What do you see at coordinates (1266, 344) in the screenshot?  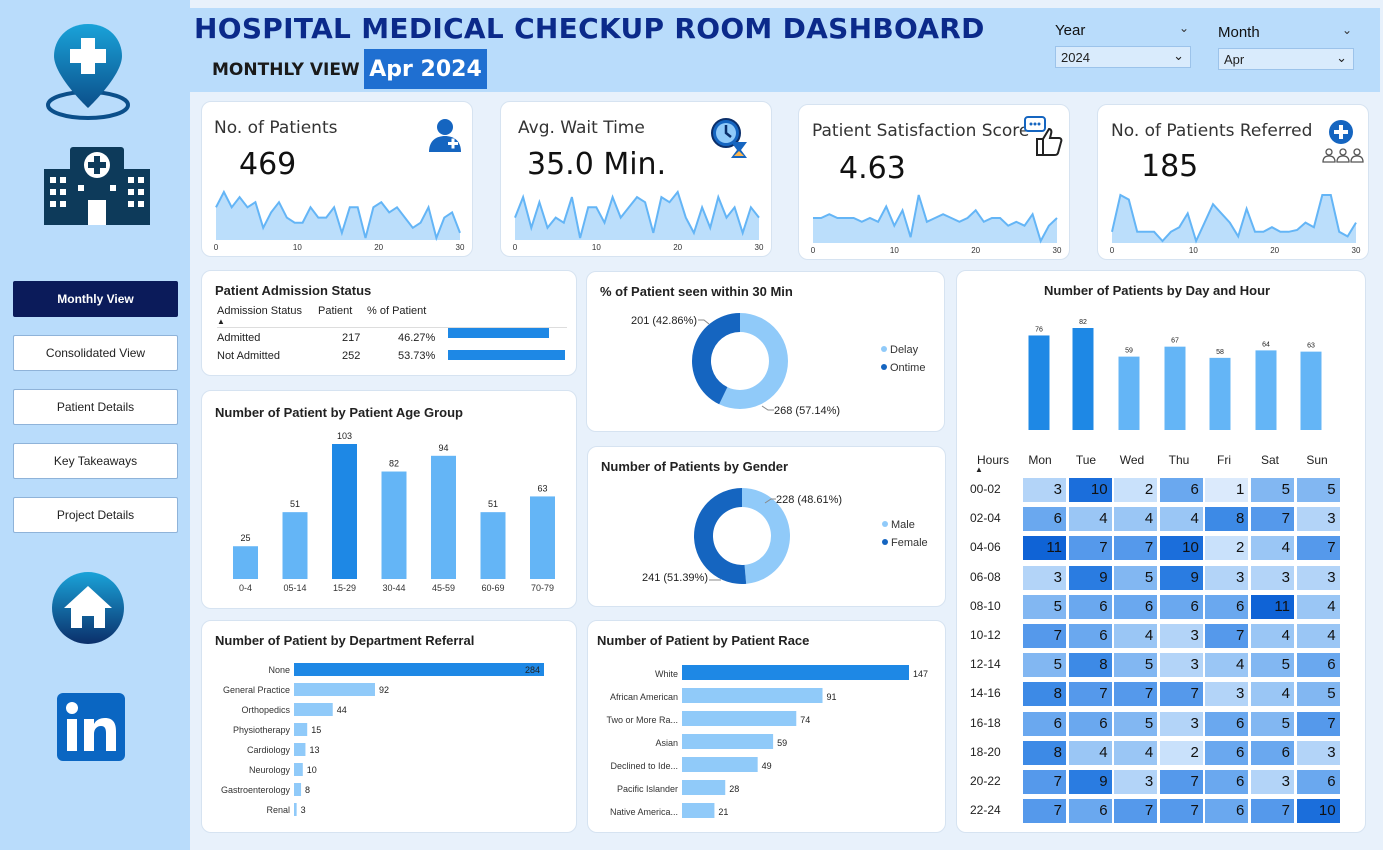 I see `data-label: 64` at bounding box center [1266, 344].